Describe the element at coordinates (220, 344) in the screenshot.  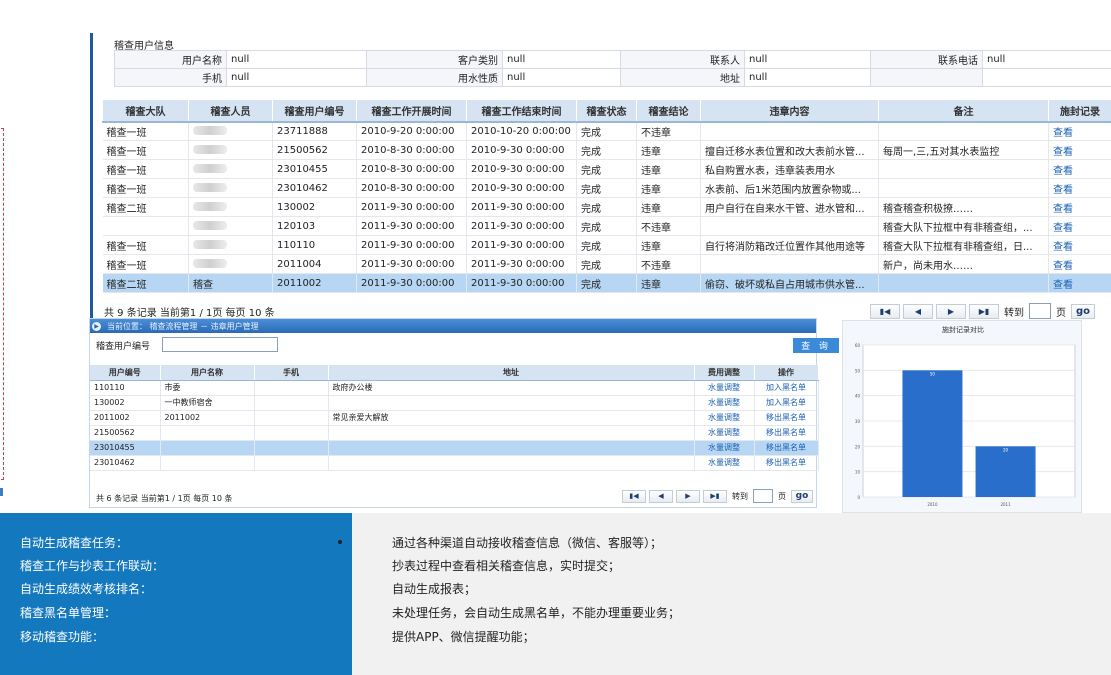
I see `user-no-input` at that location.